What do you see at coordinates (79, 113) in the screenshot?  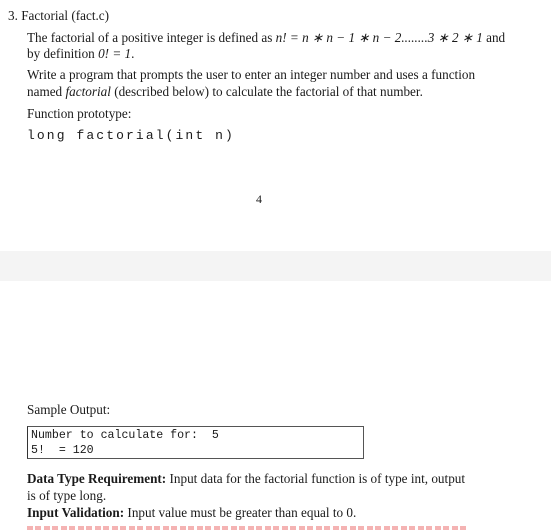 I see `prototype-label: Function prototype:` at bounding box center [79, 113].